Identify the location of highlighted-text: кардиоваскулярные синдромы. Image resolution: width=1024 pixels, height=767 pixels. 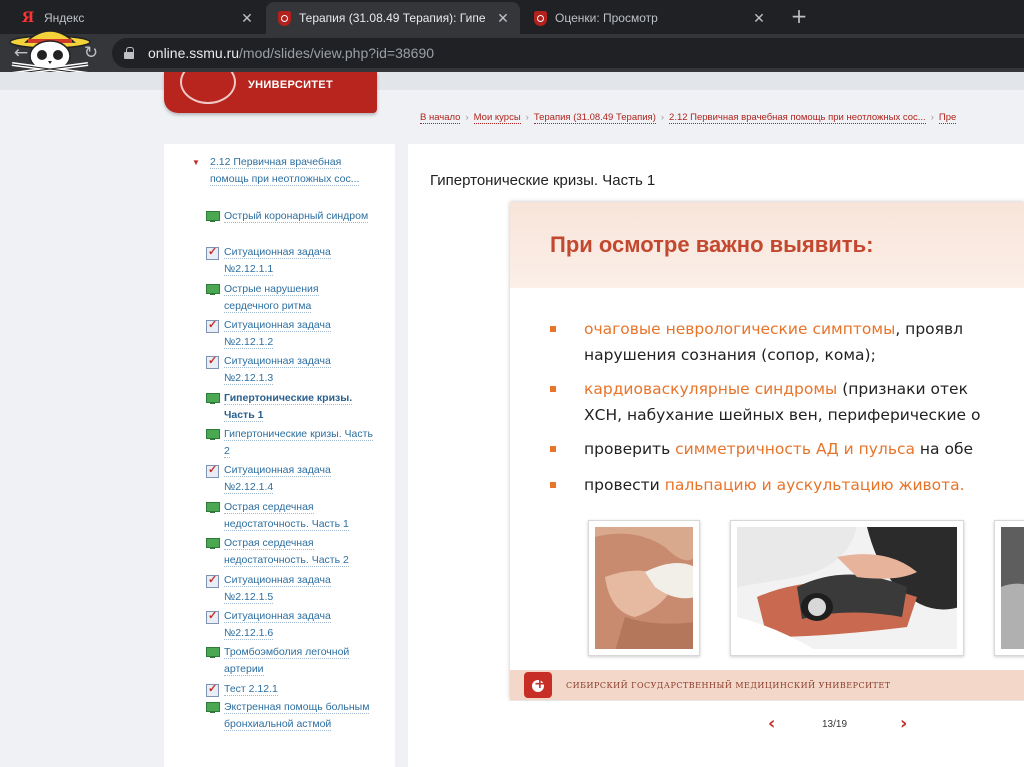
(711, 389).